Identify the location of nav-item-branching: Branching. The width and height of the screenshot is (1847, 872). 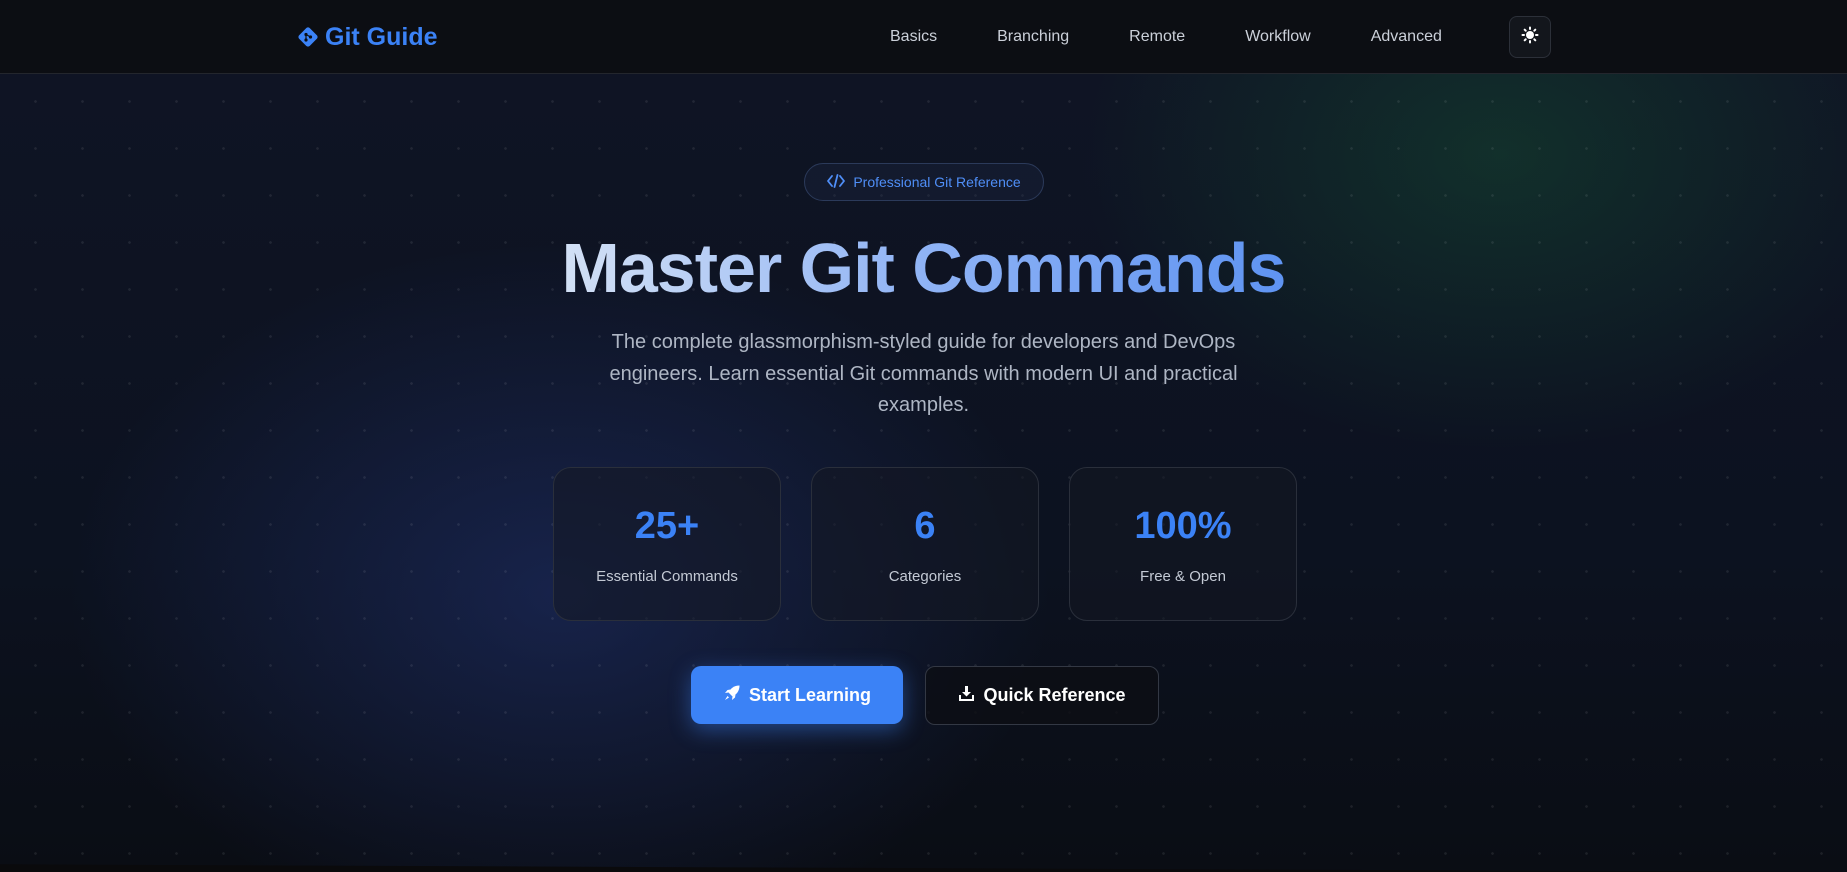
(1033, 37).